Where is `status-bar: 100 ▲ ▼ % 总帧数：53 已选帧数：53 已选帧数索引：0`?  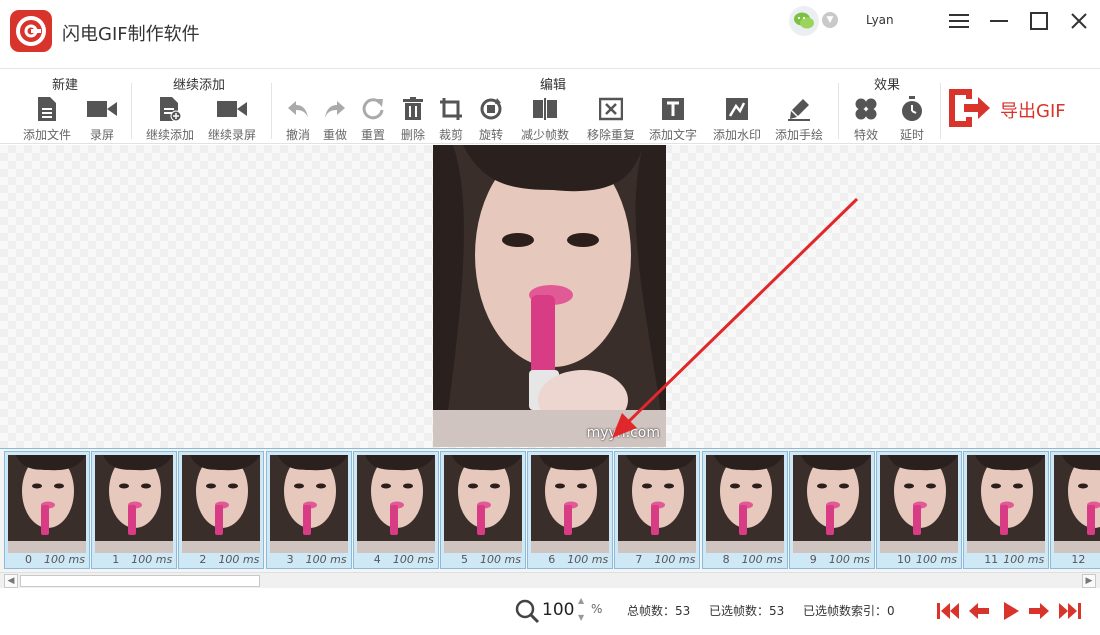 status-bar: 100 ▲ ▼ % 总帧数：53 已选帧数：53 已选帧数索引：0 is located at coordinates (550, 612).